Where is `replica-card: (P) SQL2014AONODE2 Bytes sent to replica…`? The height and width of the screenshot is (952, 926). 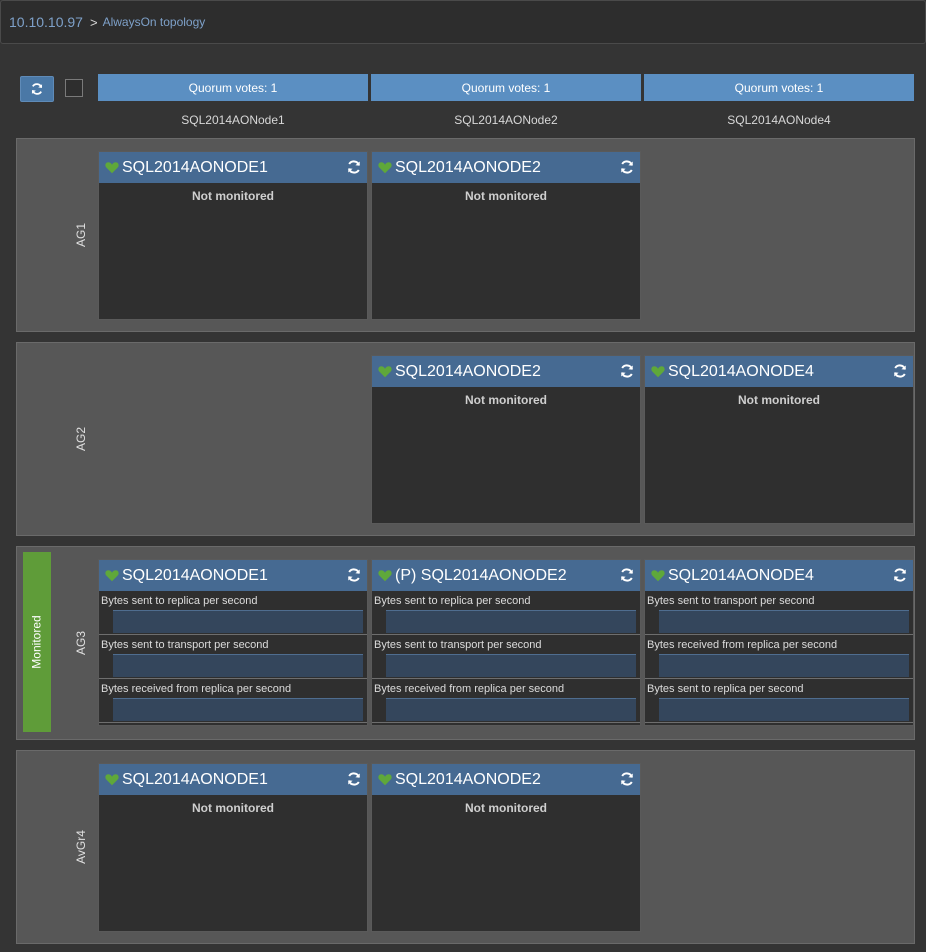
replica-card: (P) SQL2014AONODE2 Bytes sent to replica… is located at coordinates (506, 642).